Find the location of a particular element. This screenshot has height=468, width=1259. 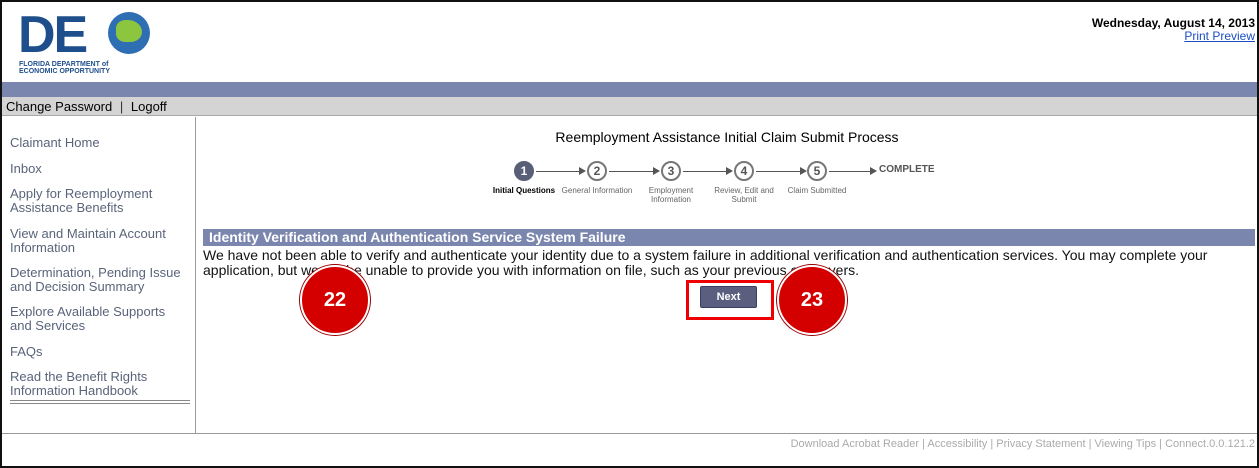

step-2-circle: 2 is located at coordinates (597, 171).